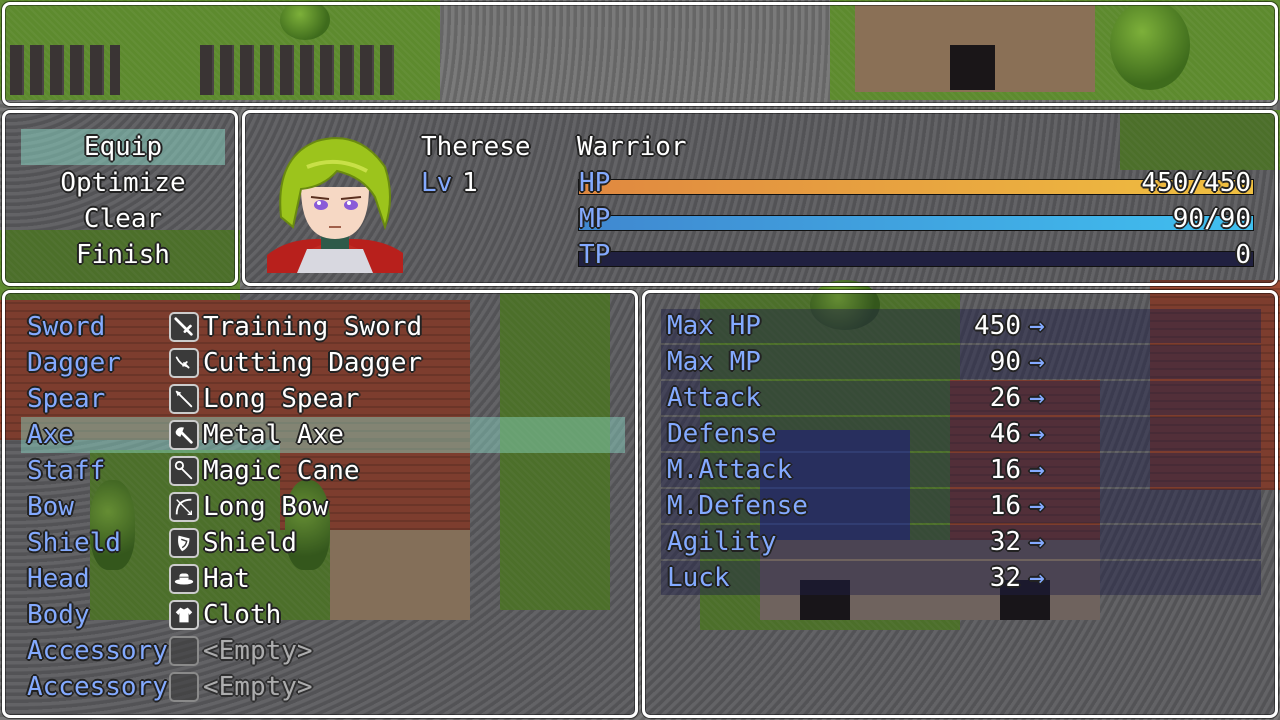 This screenshot has height=720, width=1280. I want to click on param-row-m-defense: M.Defense 16 →, so click(961, 506).